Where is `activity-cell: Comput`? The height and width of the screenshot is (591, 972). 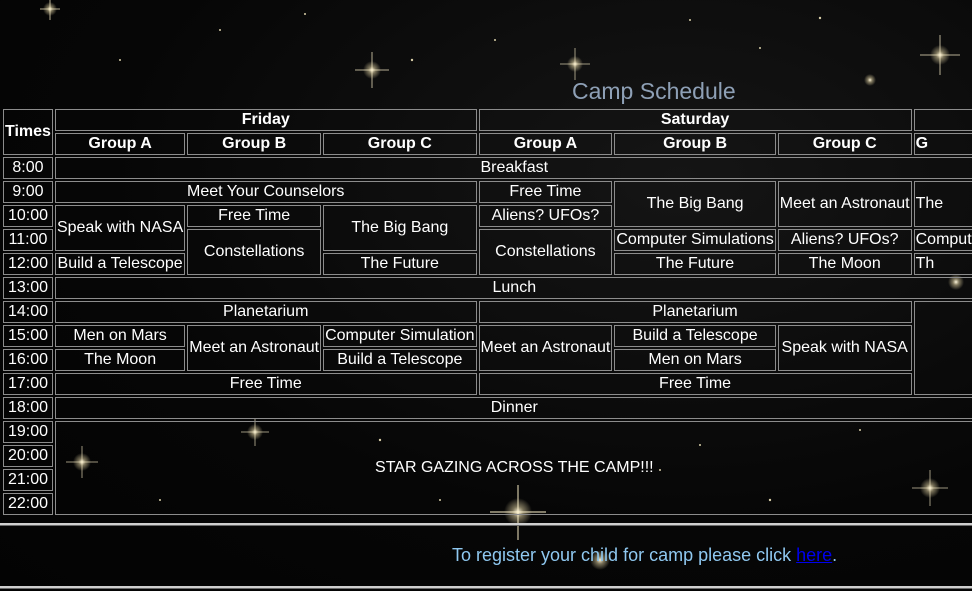
activity-cell: Comput is located at coordinates (942, 240).